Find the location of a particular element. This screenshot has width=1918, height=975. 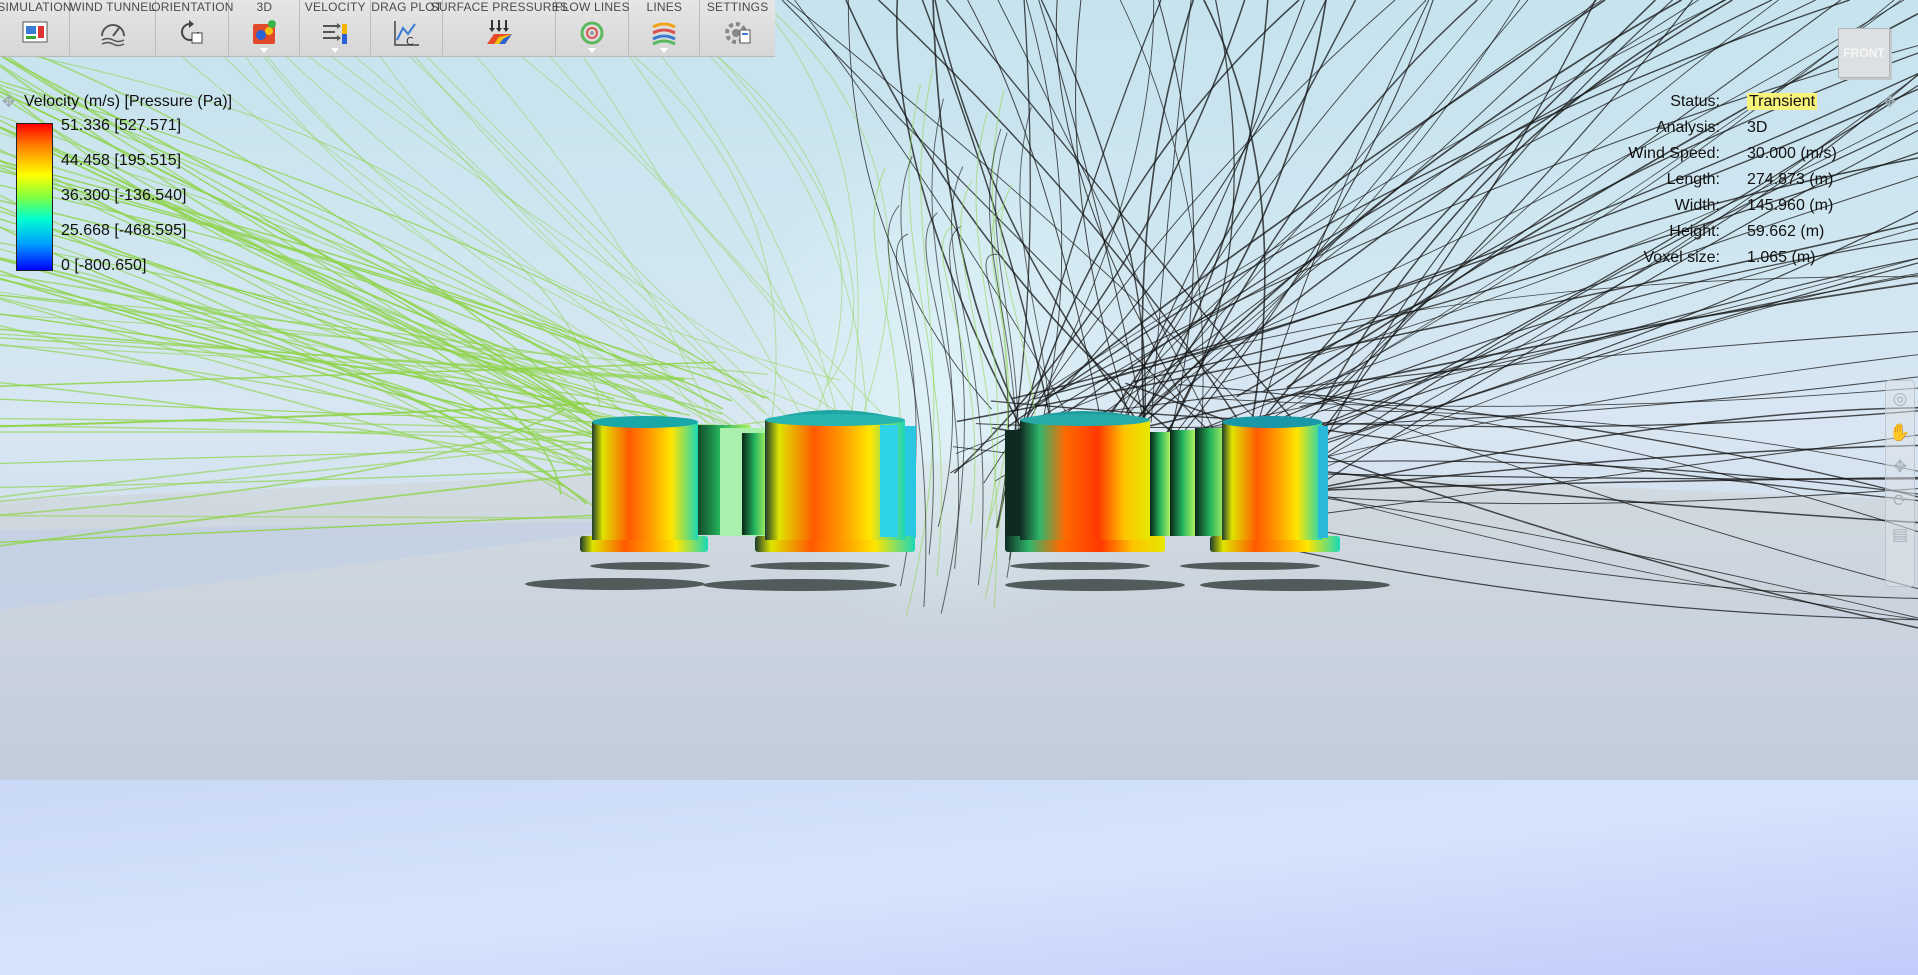

wind-tunnel-icon is located at coordinates (112, 35).